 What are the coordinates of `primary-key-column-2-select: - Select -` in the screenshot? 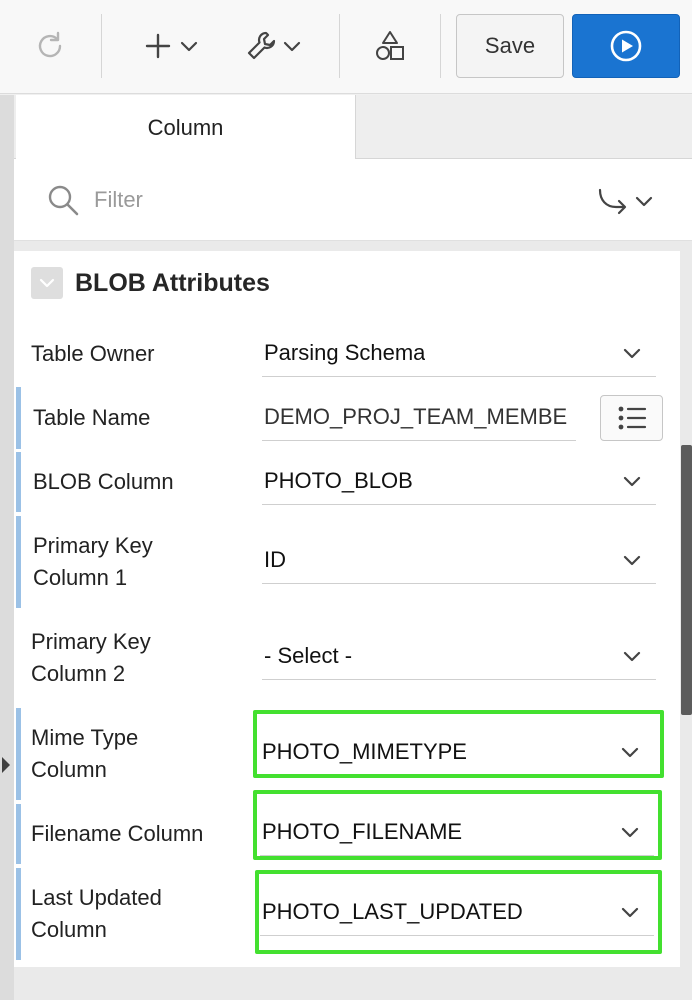 It's located at (459, 657).